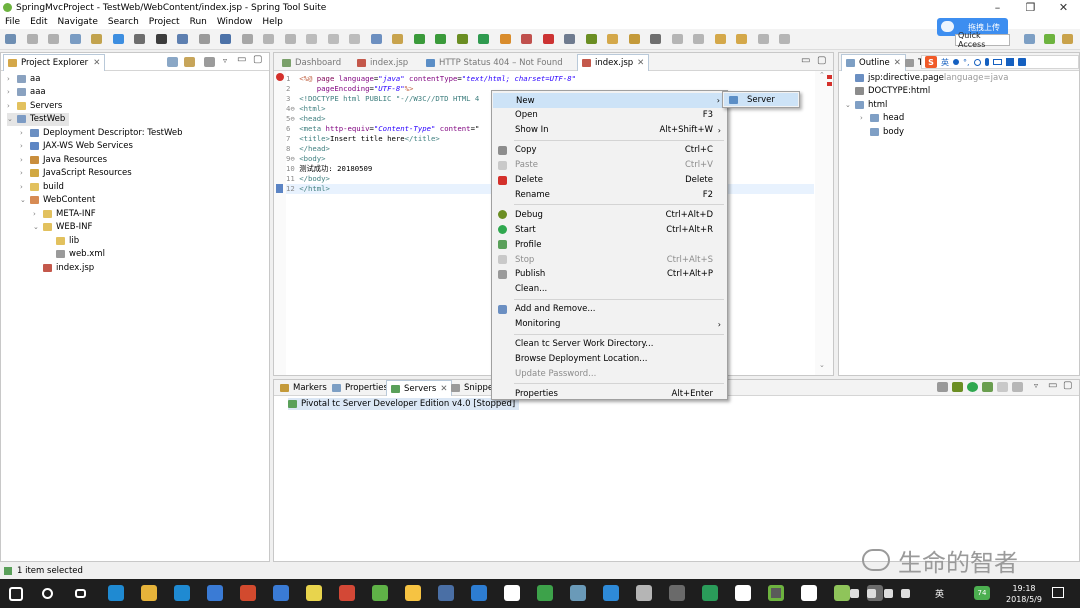  Describe the element at coordinates (78, 22) in the screenshot. I see `menu-navigate: Navigate` at that location.